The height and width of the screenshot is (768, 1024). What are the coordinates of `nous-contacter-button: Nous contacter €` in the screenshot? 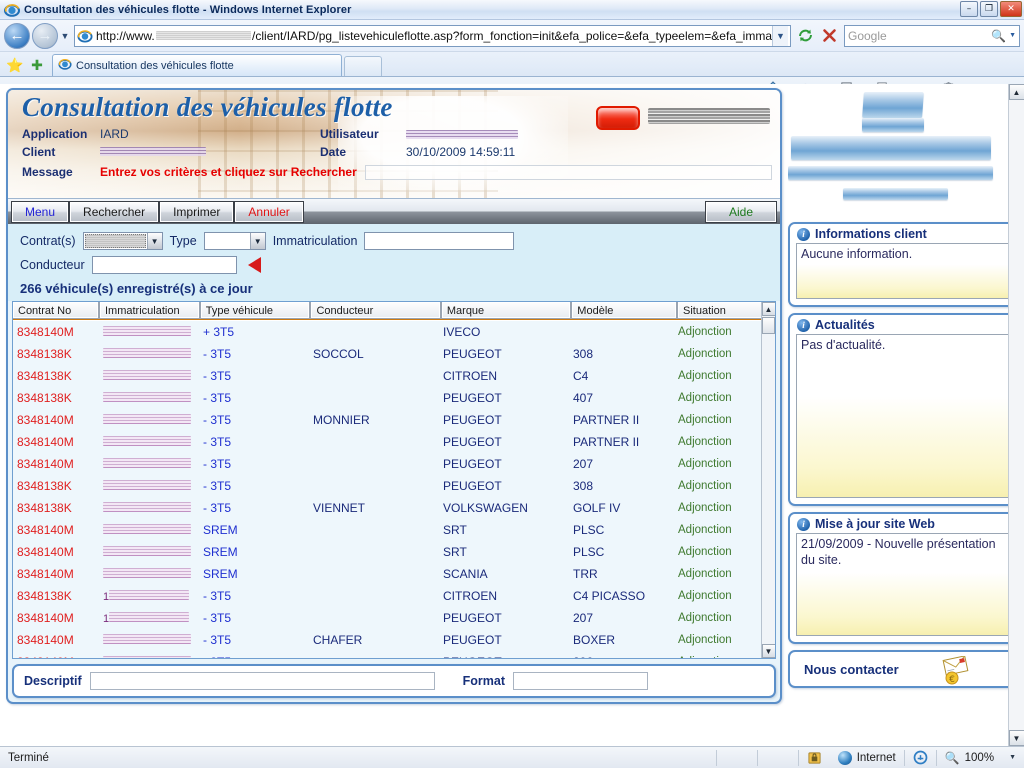 It's located at (903, 669).